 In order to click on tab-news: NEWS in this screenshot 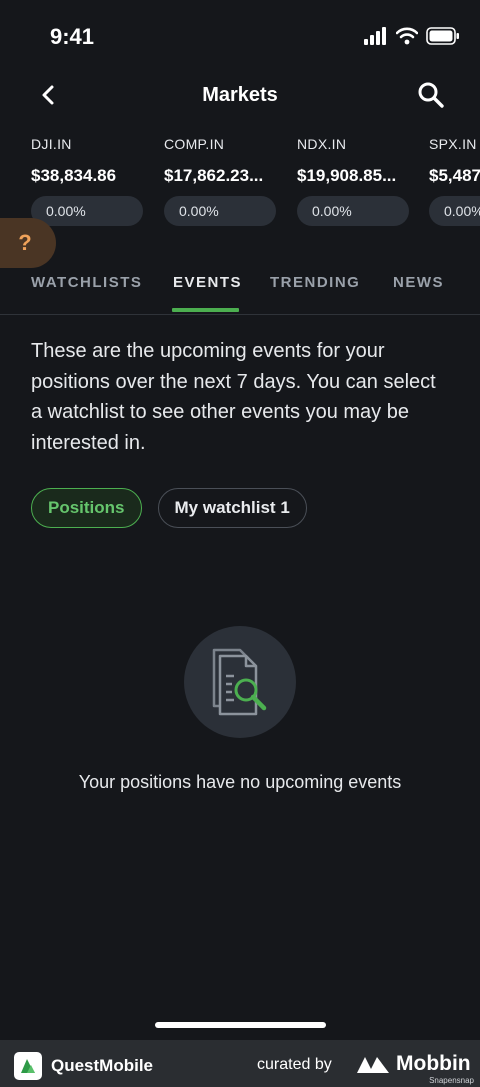, I will do `click(418, 282)`.